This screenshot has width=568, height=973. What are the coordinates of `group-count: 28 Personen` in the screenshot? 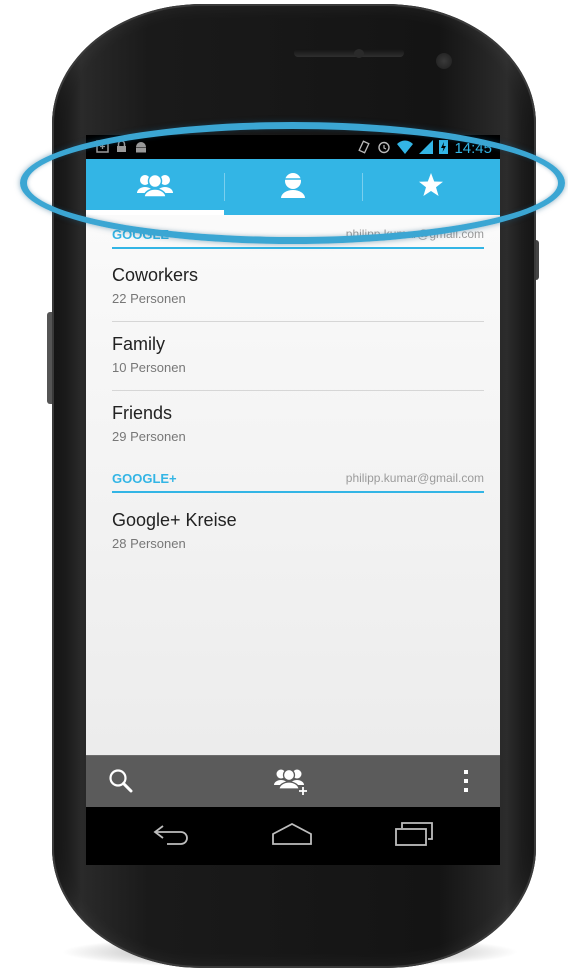 It's located at (149, 543).